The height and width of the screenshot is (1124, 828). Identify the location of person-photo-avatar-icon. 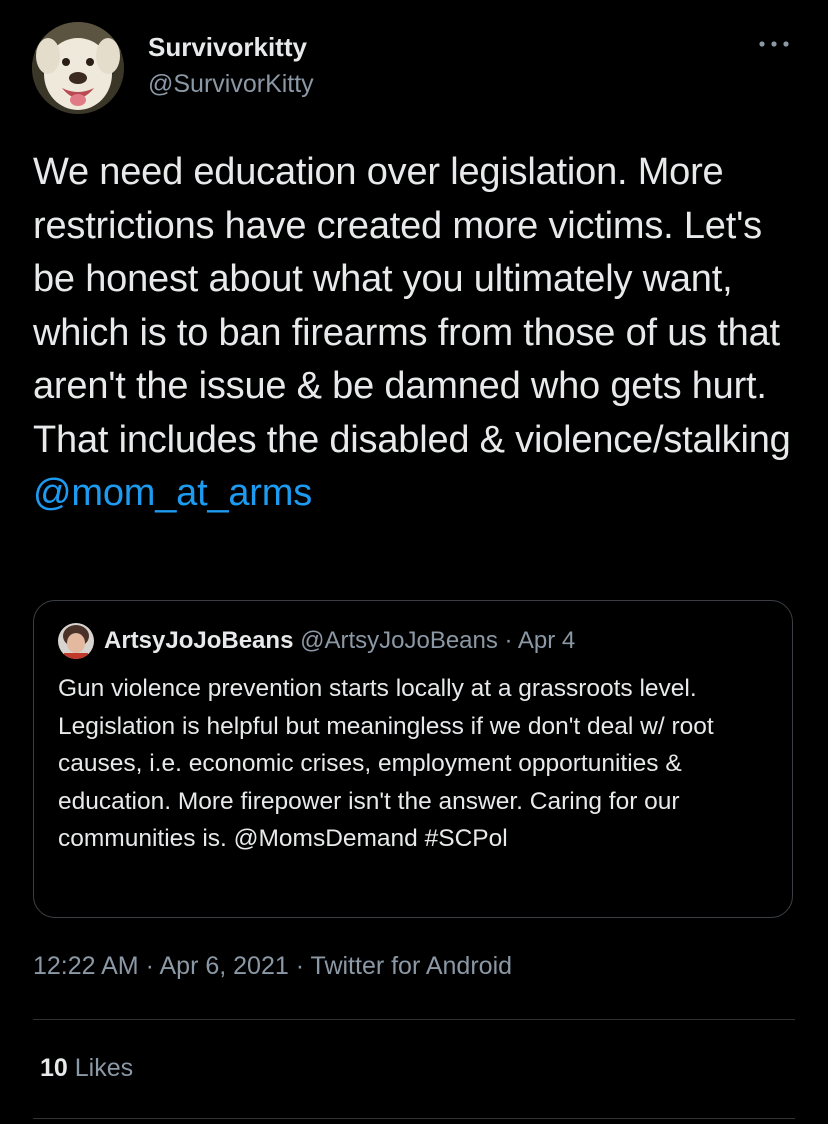
(76, 641).